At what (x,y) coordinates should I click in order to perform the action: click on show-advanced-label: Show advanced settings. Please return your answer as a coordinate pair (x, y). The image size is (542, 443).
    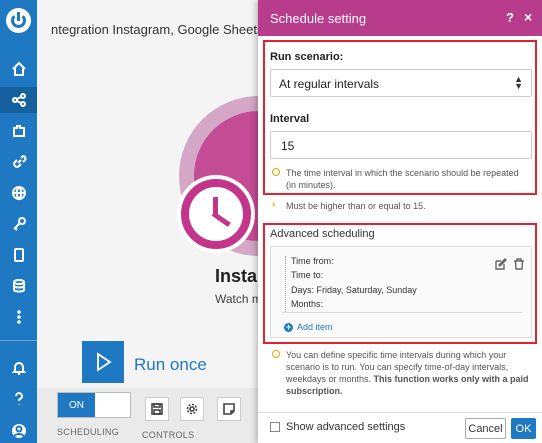
    Looking at the image, I should click on (345, 427).